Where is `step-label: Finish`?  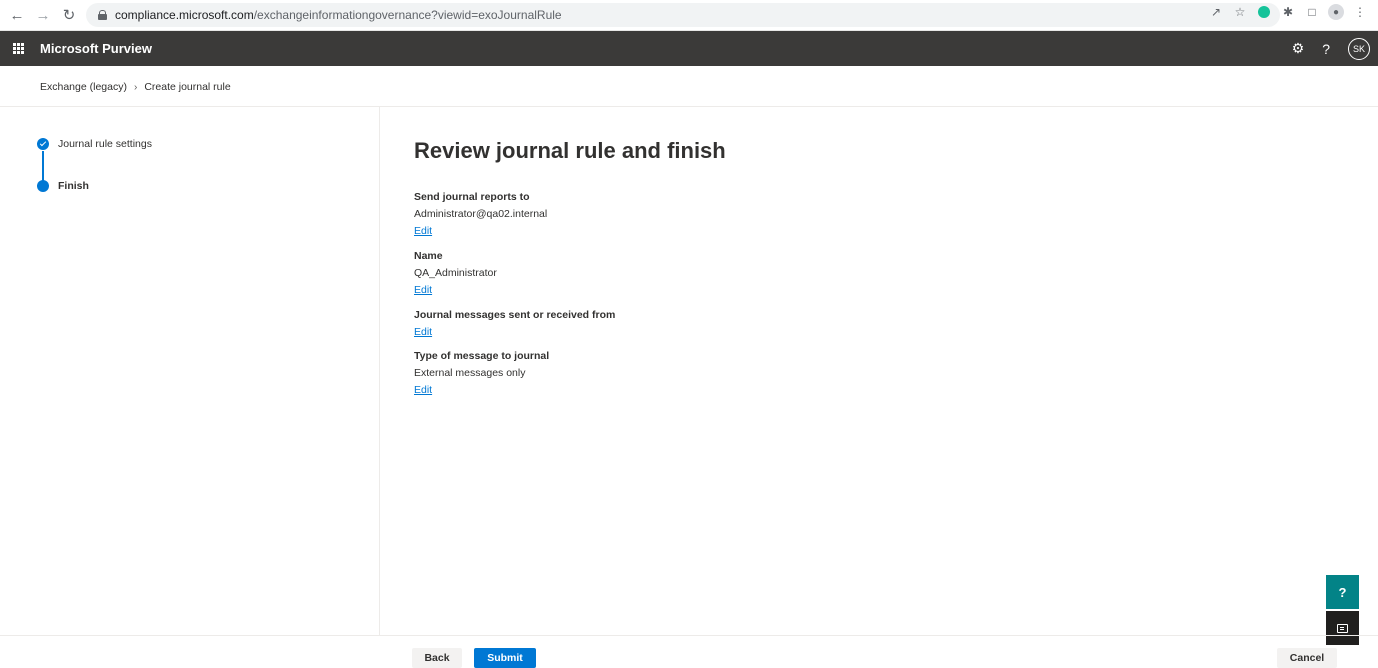 step-label: Finish is located at coordinates (73, 186).